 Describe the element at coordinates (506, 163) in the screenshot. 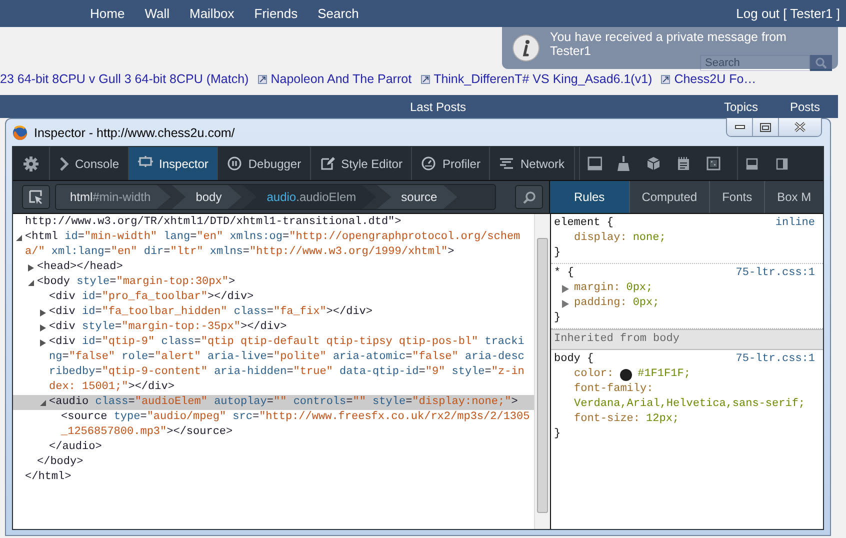

I see `network-icon` at that location.